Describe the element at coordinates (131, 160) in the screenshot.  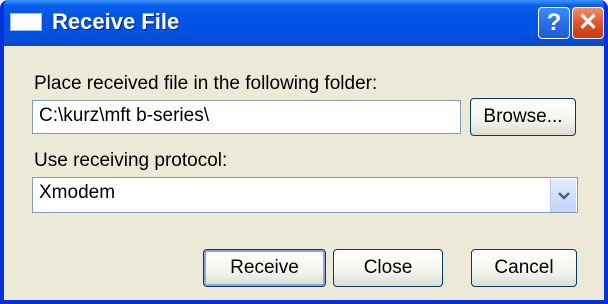
I see `protocol-label: Use receiving protocol:` at that location.